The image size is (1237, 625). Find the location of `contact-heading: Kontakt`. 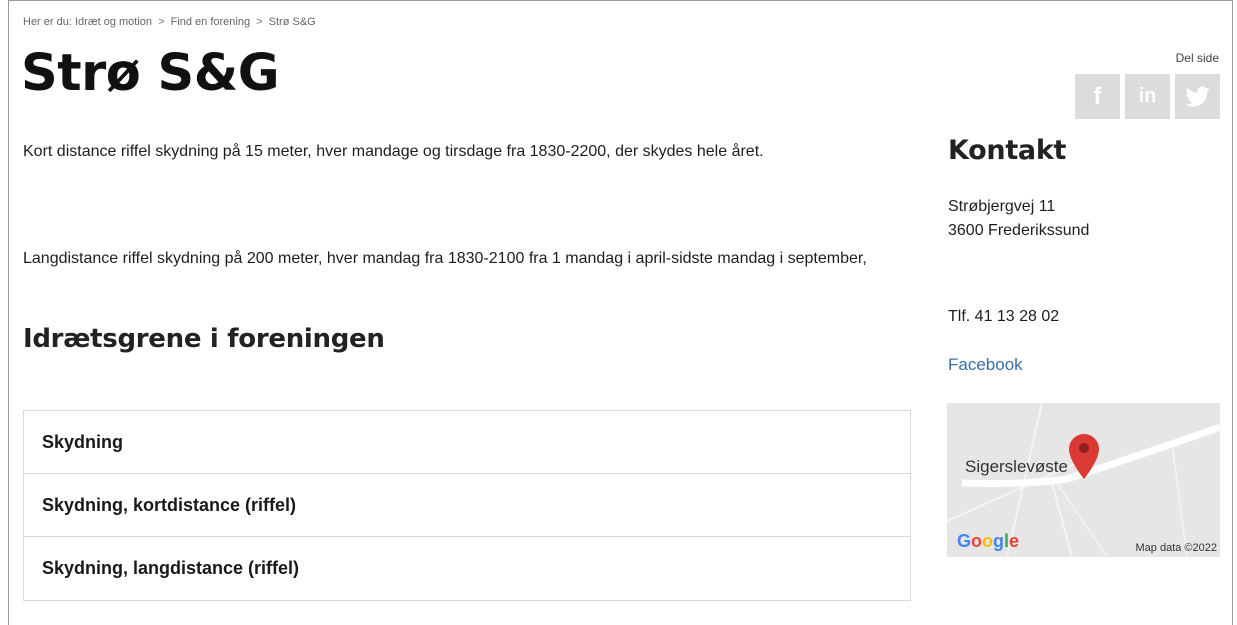

contact-heading: Kontakt is located at coordinates (1007, 150).